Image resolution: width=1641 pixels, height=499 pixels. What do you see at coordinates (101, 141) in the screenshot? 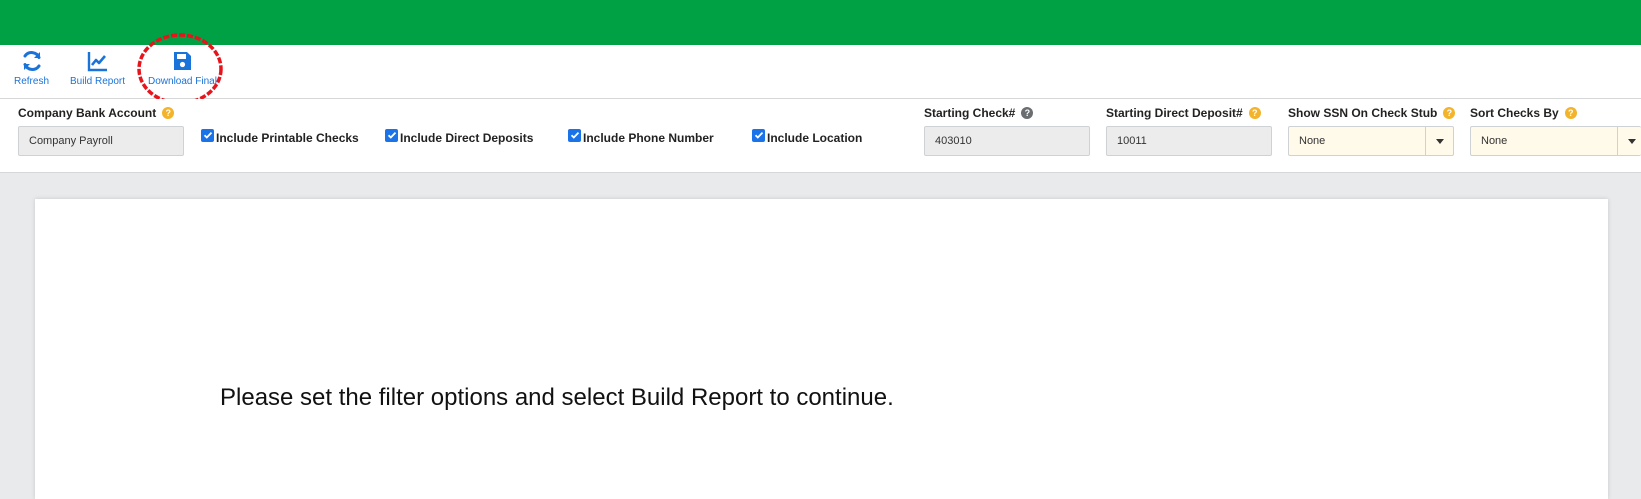
I see `company-bank-account-field: Company Payroll` at bounding box center [101, 141].